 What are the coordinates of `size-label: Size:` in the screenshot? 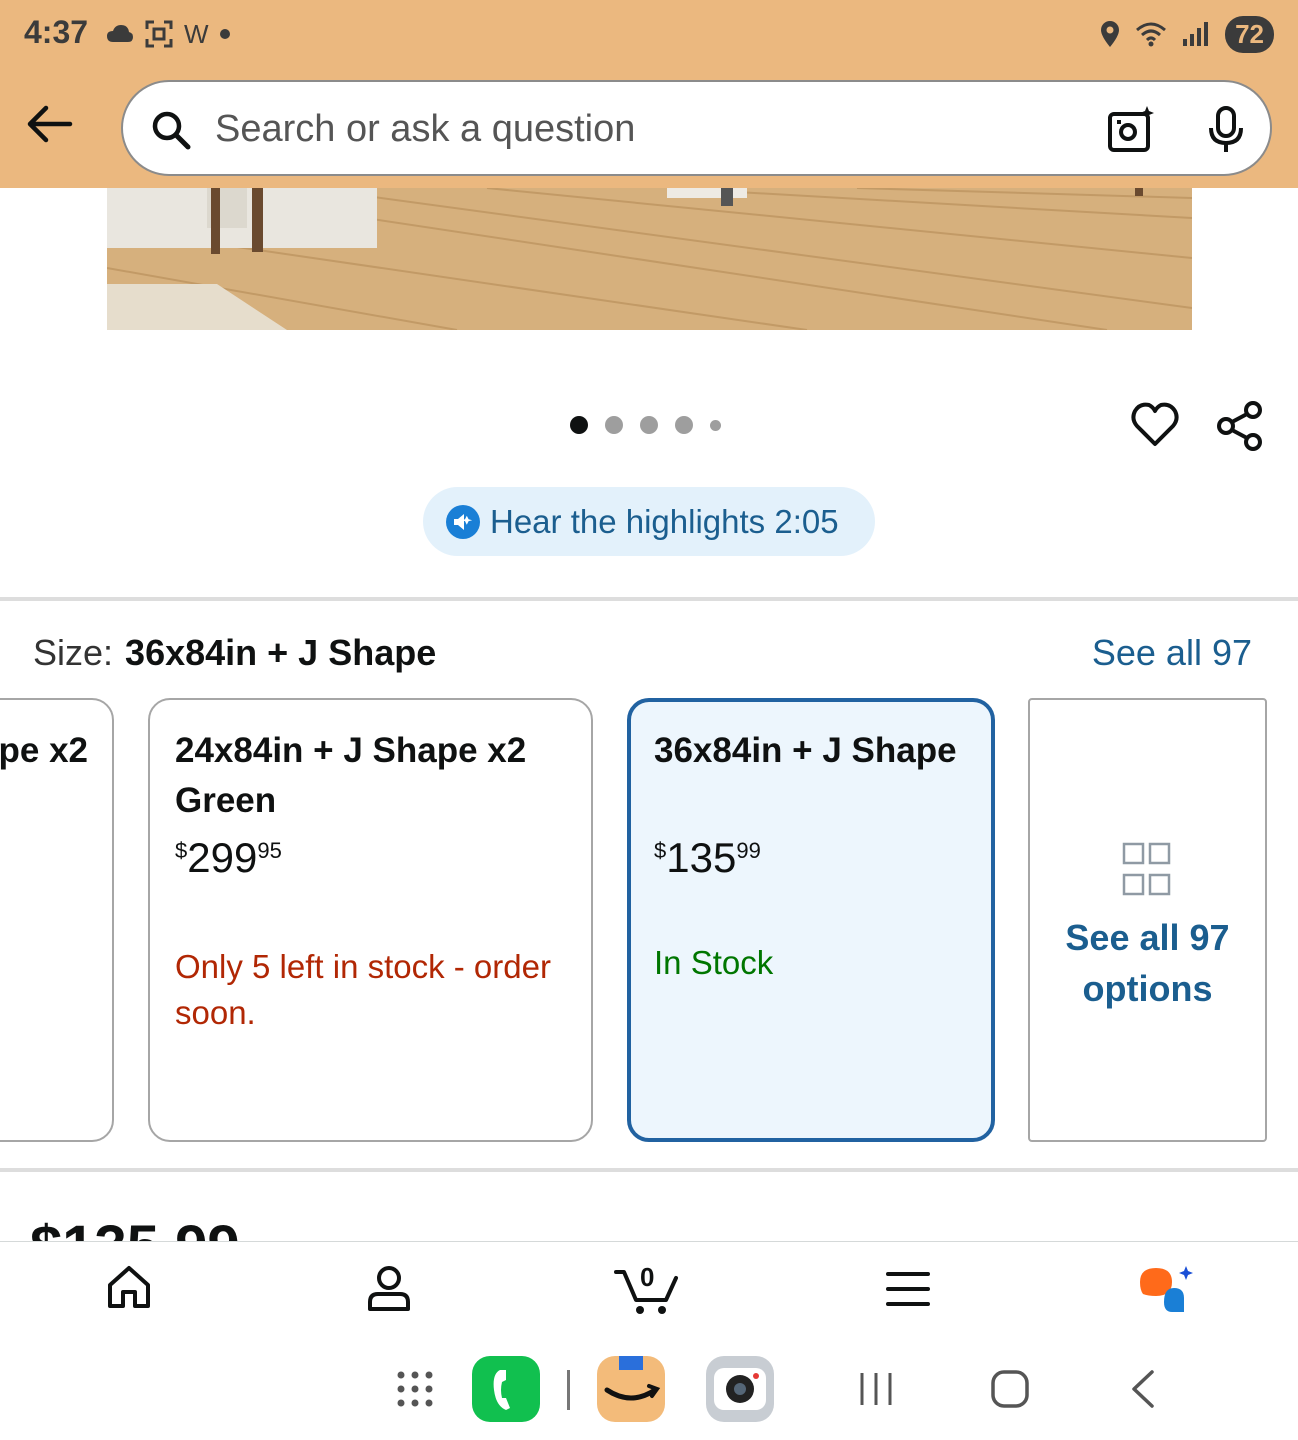 It's located at (73, 652).